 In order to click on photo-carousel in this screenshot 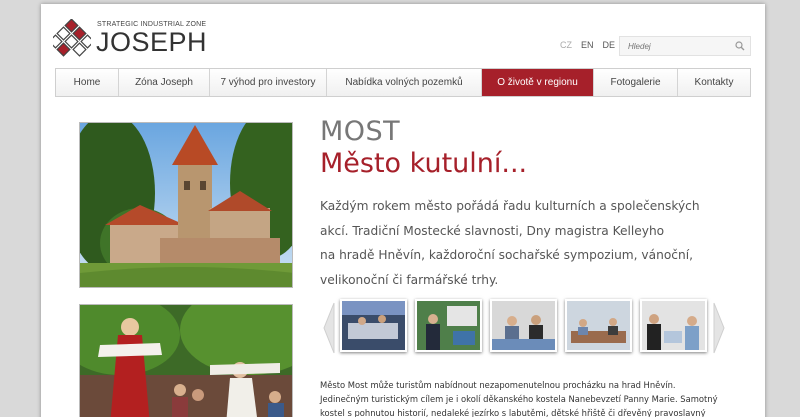, I will do `click(524, 327)`.